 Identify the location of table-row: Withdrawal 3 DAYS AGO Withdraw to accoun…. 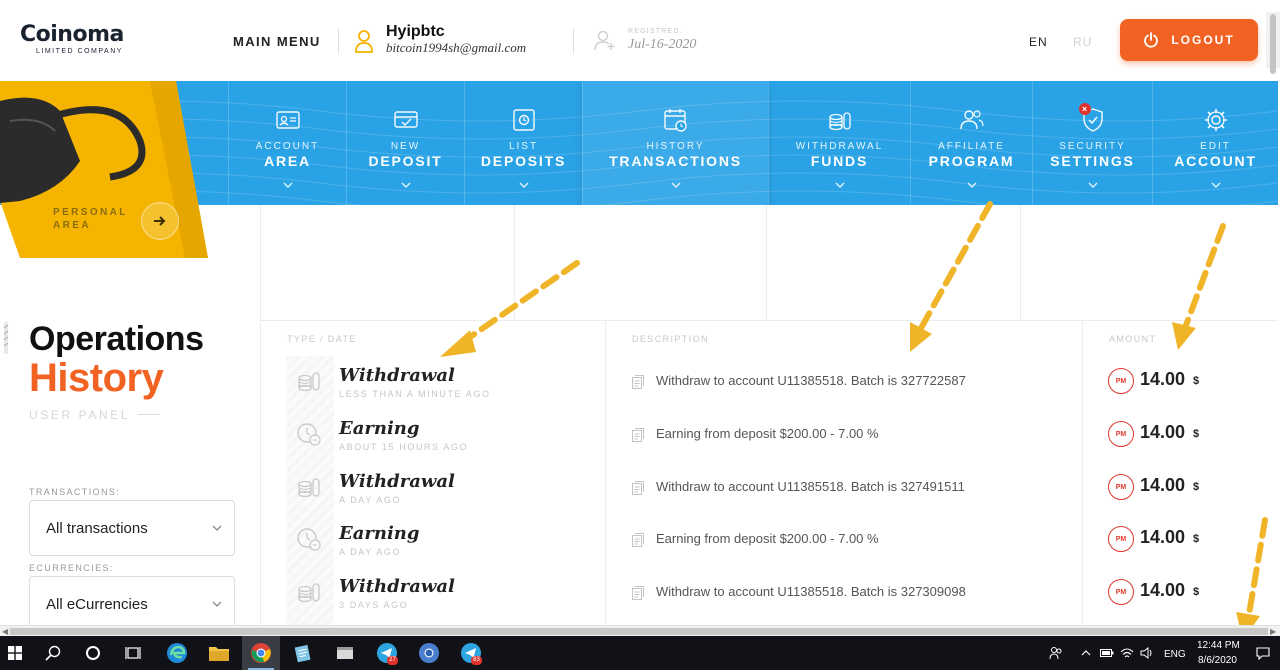
(767, 593).